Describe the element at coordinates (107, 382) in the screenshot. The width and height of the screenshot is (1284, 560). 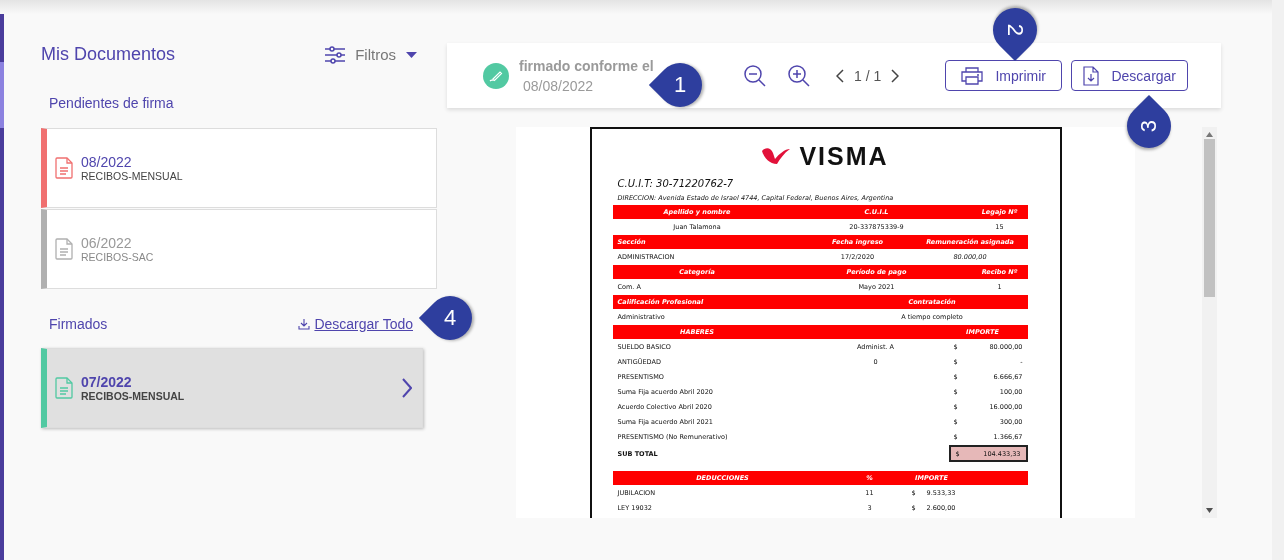
I see `document-period: 07/2022` at that location.